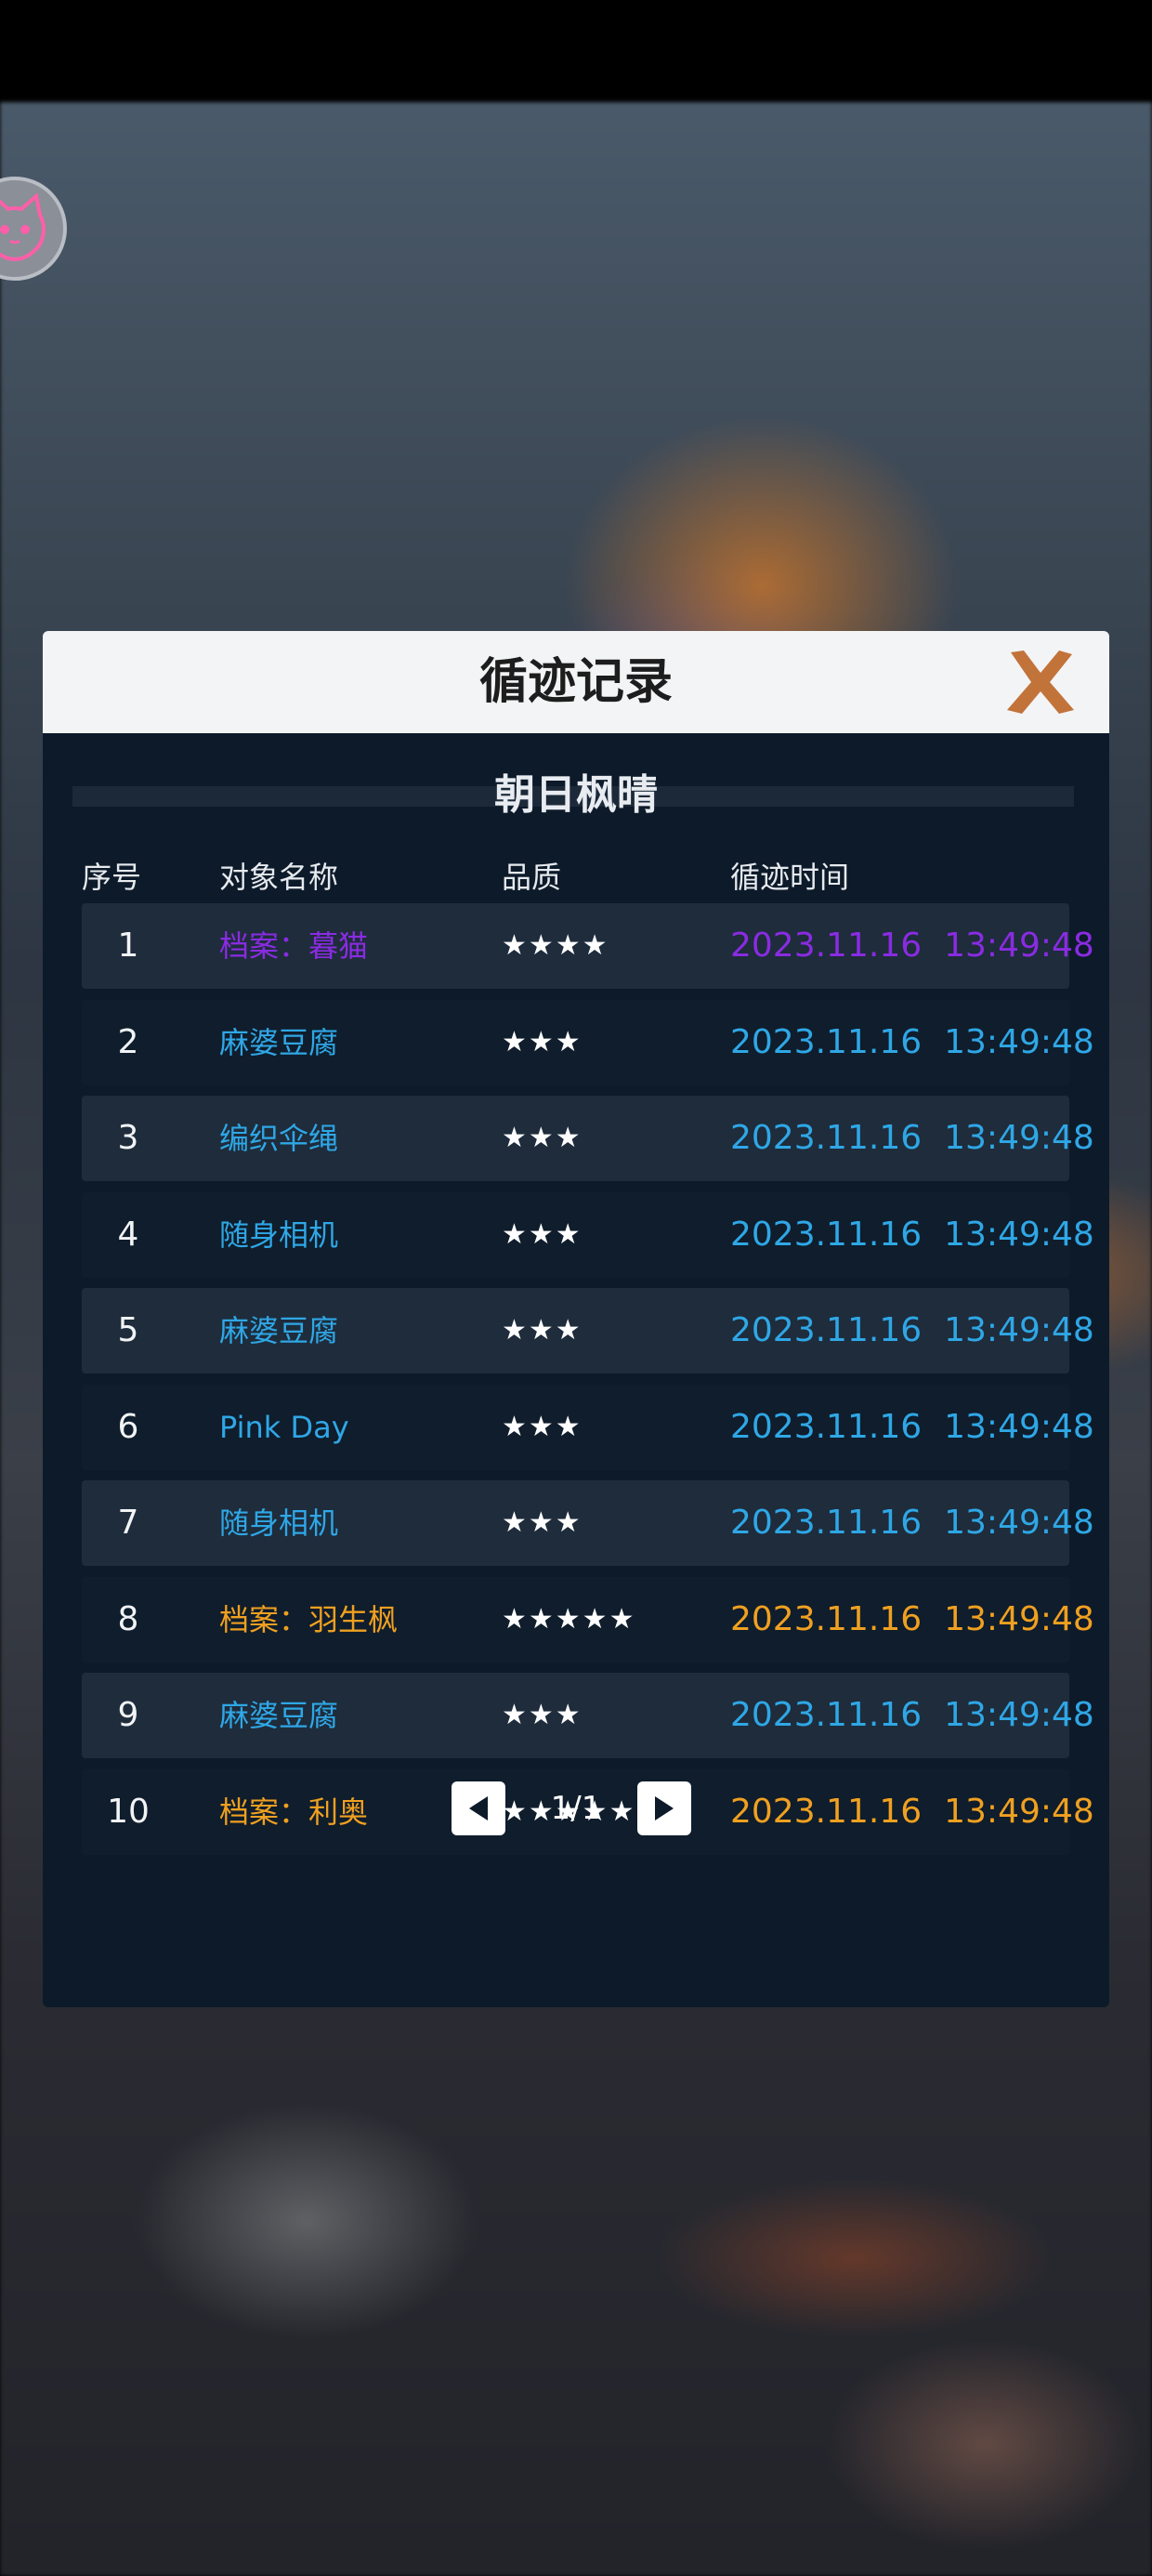 The width and height of the screenshot is (1152, 2576). I want to click on column-header-name: 对象名称, so click(279, 877).